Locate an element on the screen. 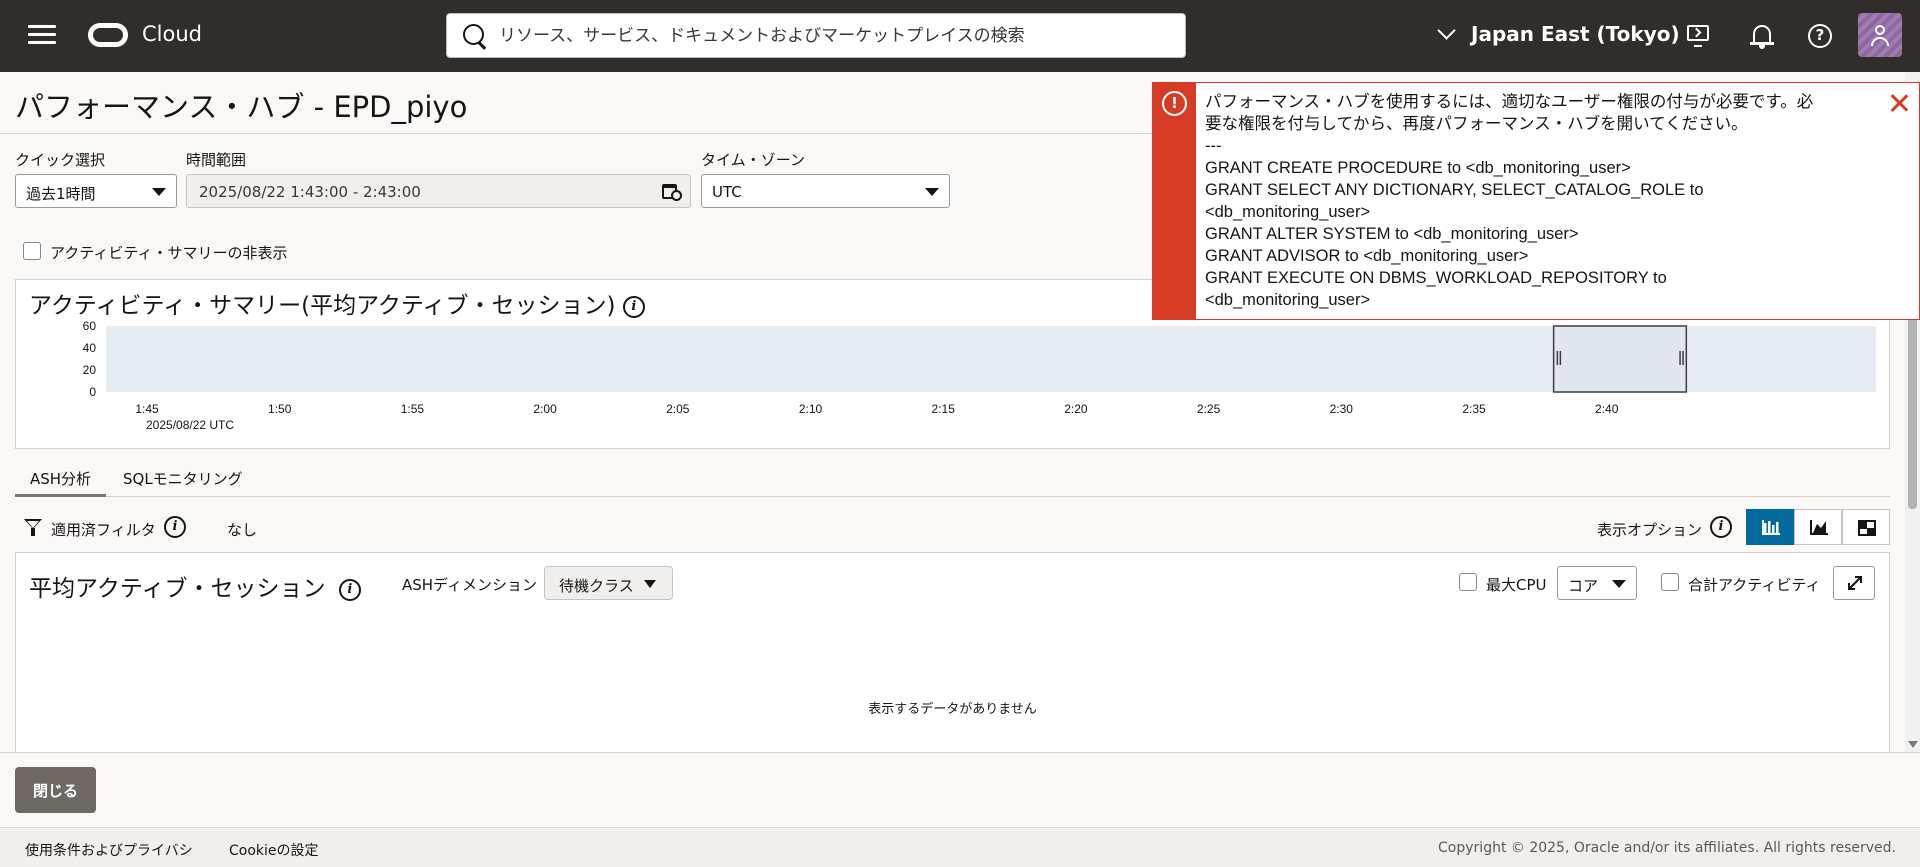 The image size is (1920, 867). bar-chart-view-button is located at coordinates (1770, 527).